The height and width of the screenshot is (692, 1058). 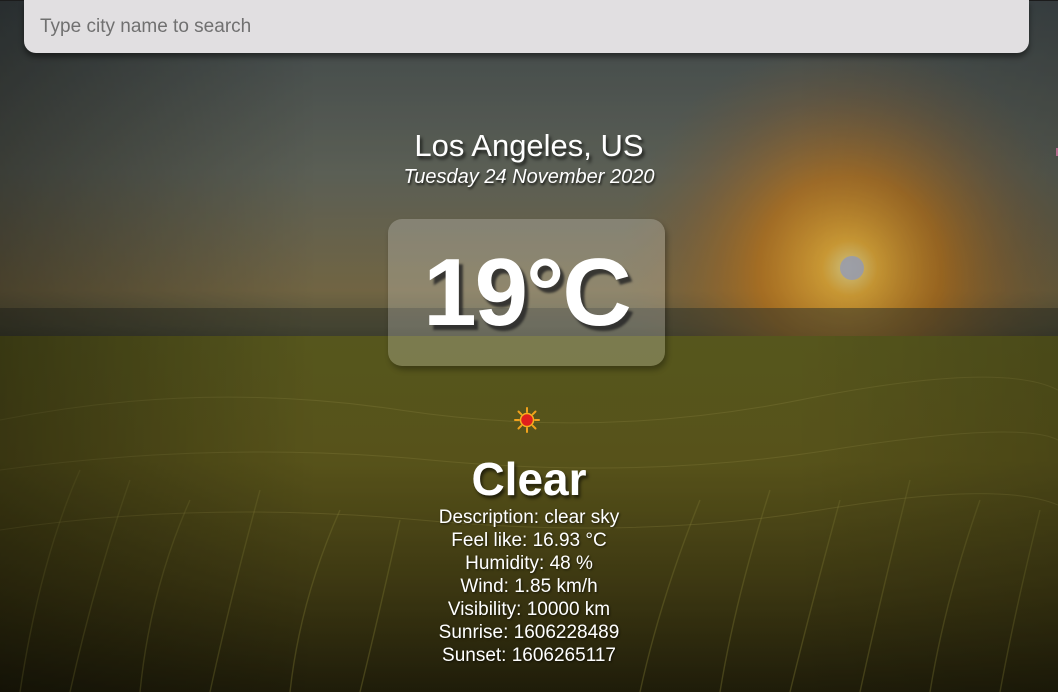 I want to click on sunrise-text: Sunrise: 1606228489, so click(x=529, y=632).